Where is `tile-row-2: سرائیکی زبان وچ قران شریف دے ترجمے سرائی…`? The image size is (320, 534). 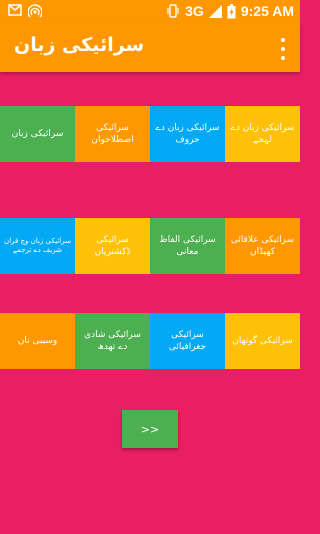 tile-row-2: سرائیکی زبان وچ قران شریف دے ترجمے سرائی… is located at coordinates (150, 246).